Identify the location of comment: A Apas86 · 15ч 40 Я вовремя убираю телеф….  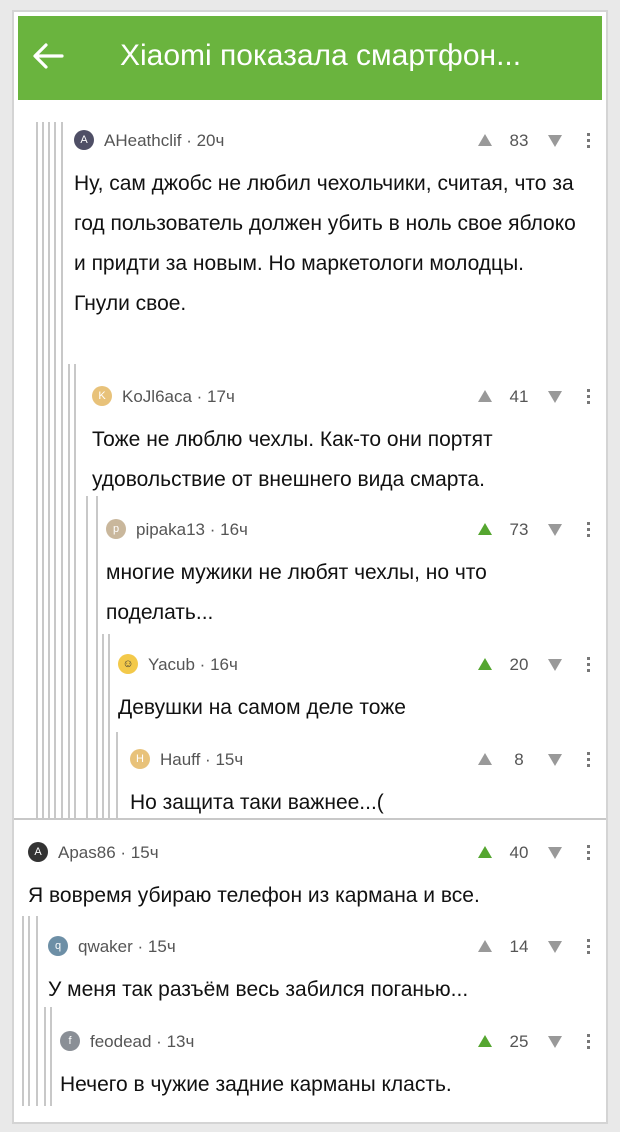
(313, 875).